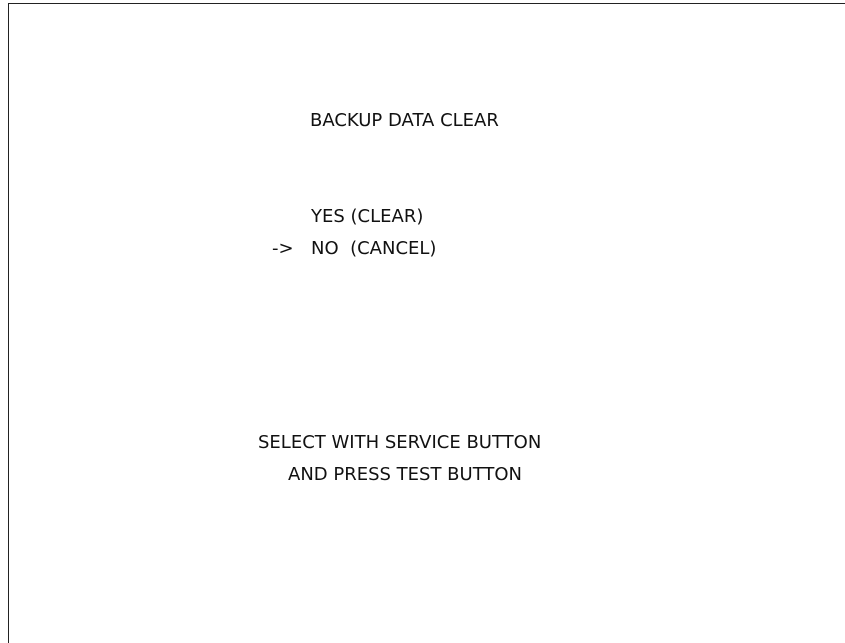 Image resolution: width=845 pixels, height=643 pixels. I want to click on screen-title: BACKUP DATA CLEAR, so click(404, 120).